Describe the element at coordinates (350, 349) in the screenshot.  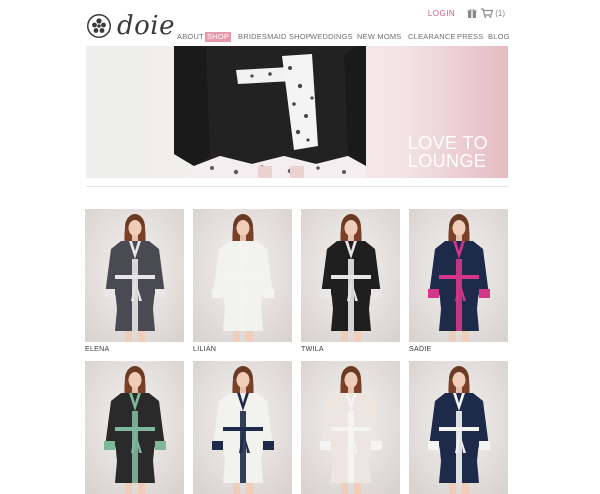
I see `product-name: TWILA` at that location.